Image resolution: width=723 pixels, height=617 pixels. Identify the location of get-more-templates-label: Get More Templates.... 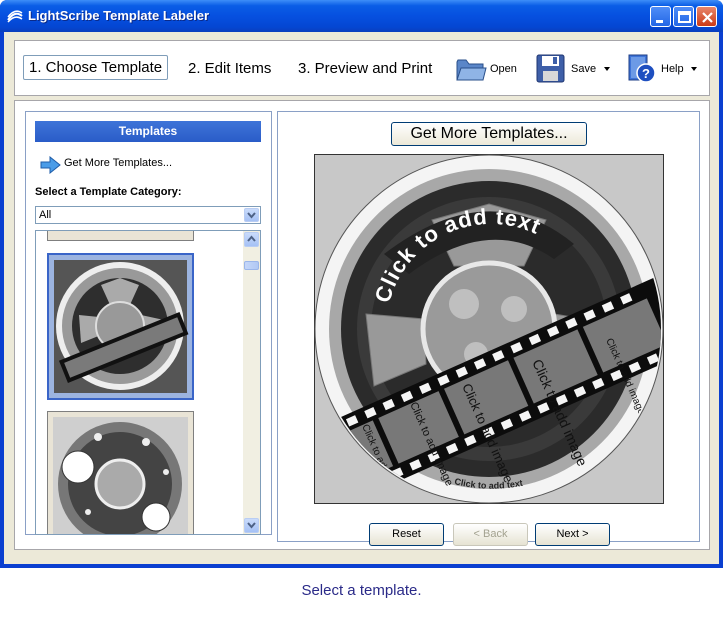
(118, 163).